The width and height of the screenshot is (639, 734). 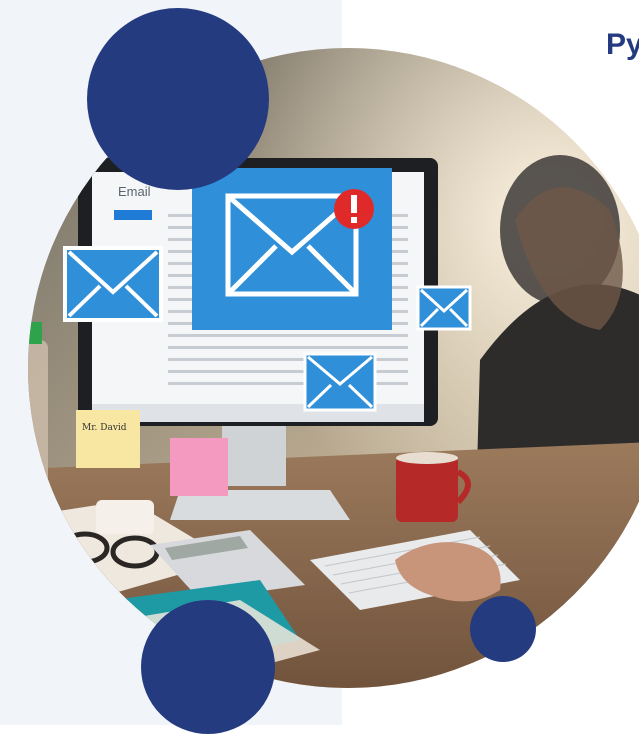 I want to click on envelope-alert-icon, so click(x=292, y=249).